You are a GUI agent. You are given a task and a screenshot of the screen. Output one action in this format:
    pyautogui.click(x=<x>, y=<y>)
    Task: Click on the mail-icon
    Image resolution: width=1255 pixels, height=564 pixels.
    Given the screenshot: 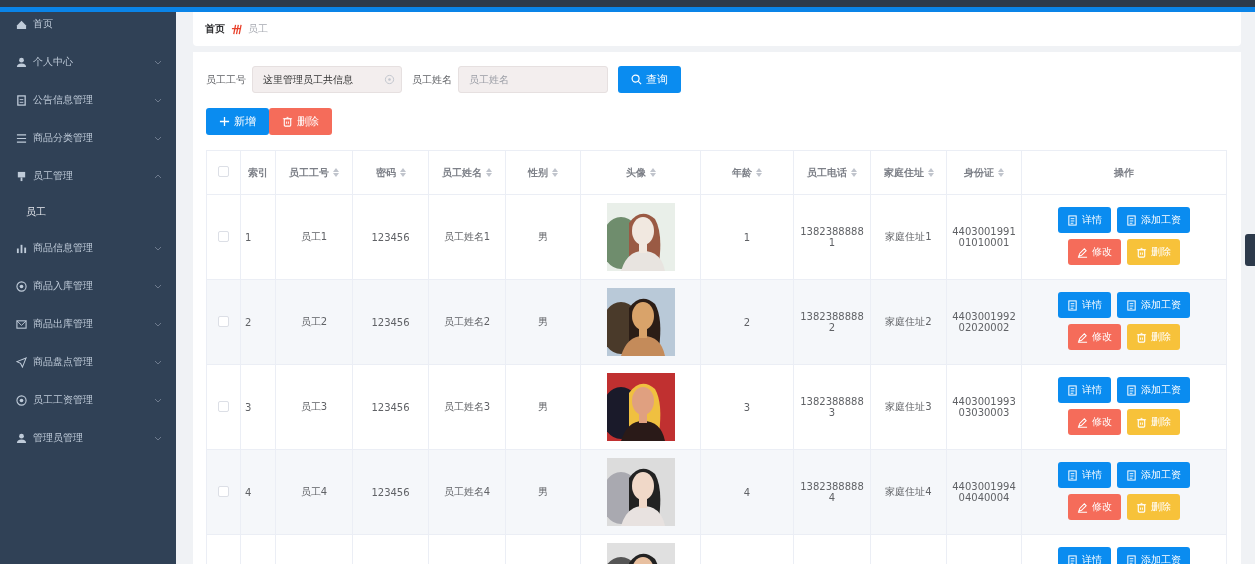 What is the action you would take?
    pyautogui.click(x=21, y=324)
    